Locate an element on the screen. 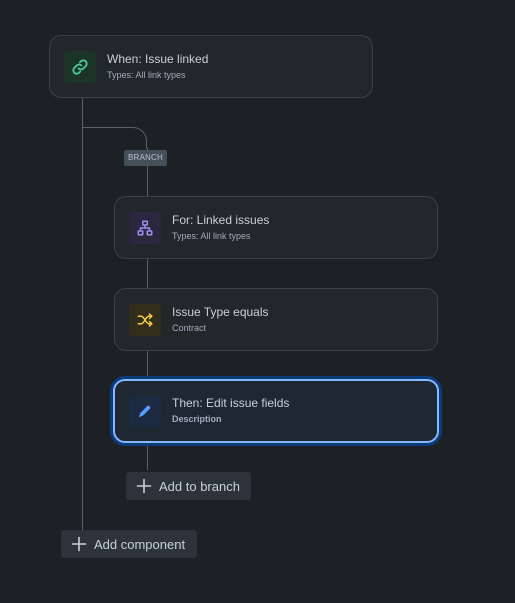 The image size is (515, 603). branch-icon-box is located at coordinates (145, 227).